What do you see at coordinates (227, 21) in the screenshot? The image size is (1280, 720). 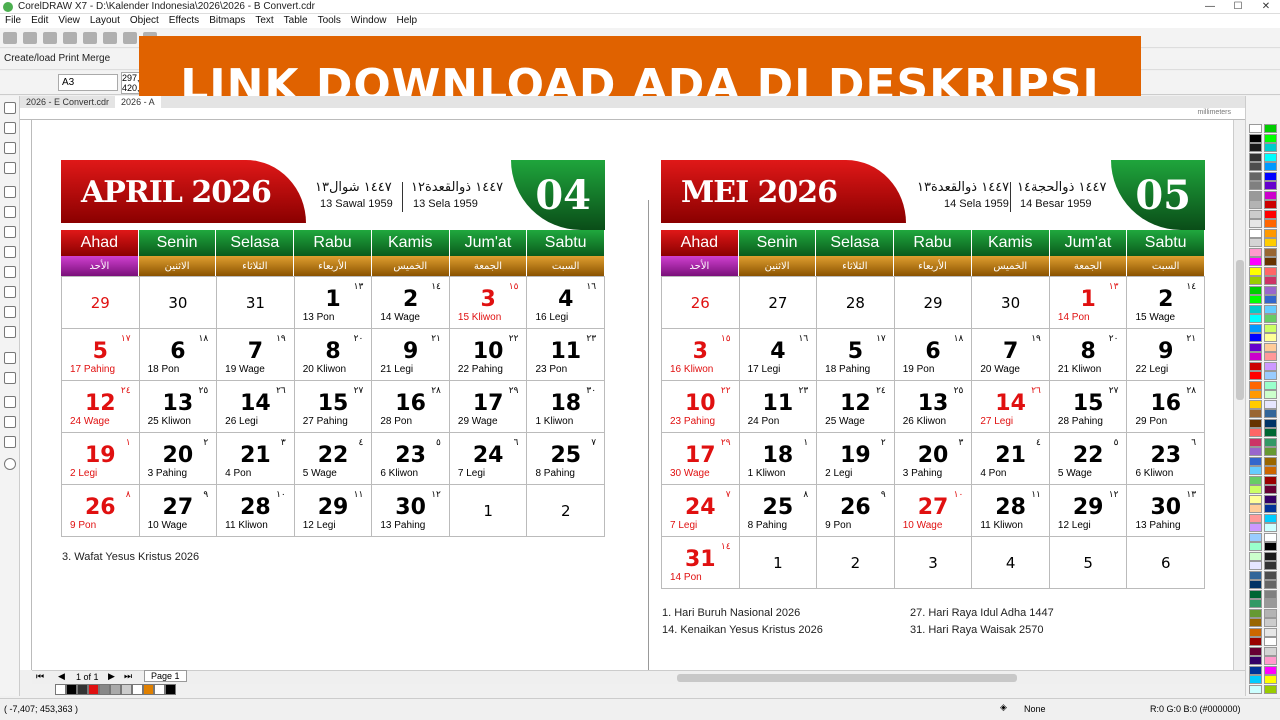 I see `menu-bitmaps: Bitmaps` at bounding box center [227, 21].